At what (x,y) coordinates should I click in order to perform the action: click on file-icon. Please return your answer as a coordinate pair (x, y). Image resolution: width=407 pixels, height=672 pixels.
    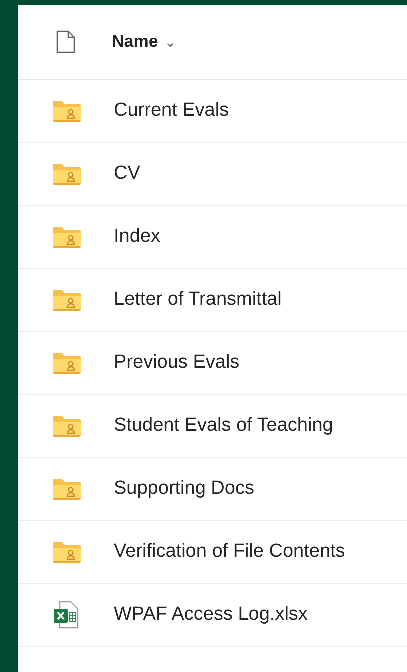
    Looking at the image, I should click on (66, 42).